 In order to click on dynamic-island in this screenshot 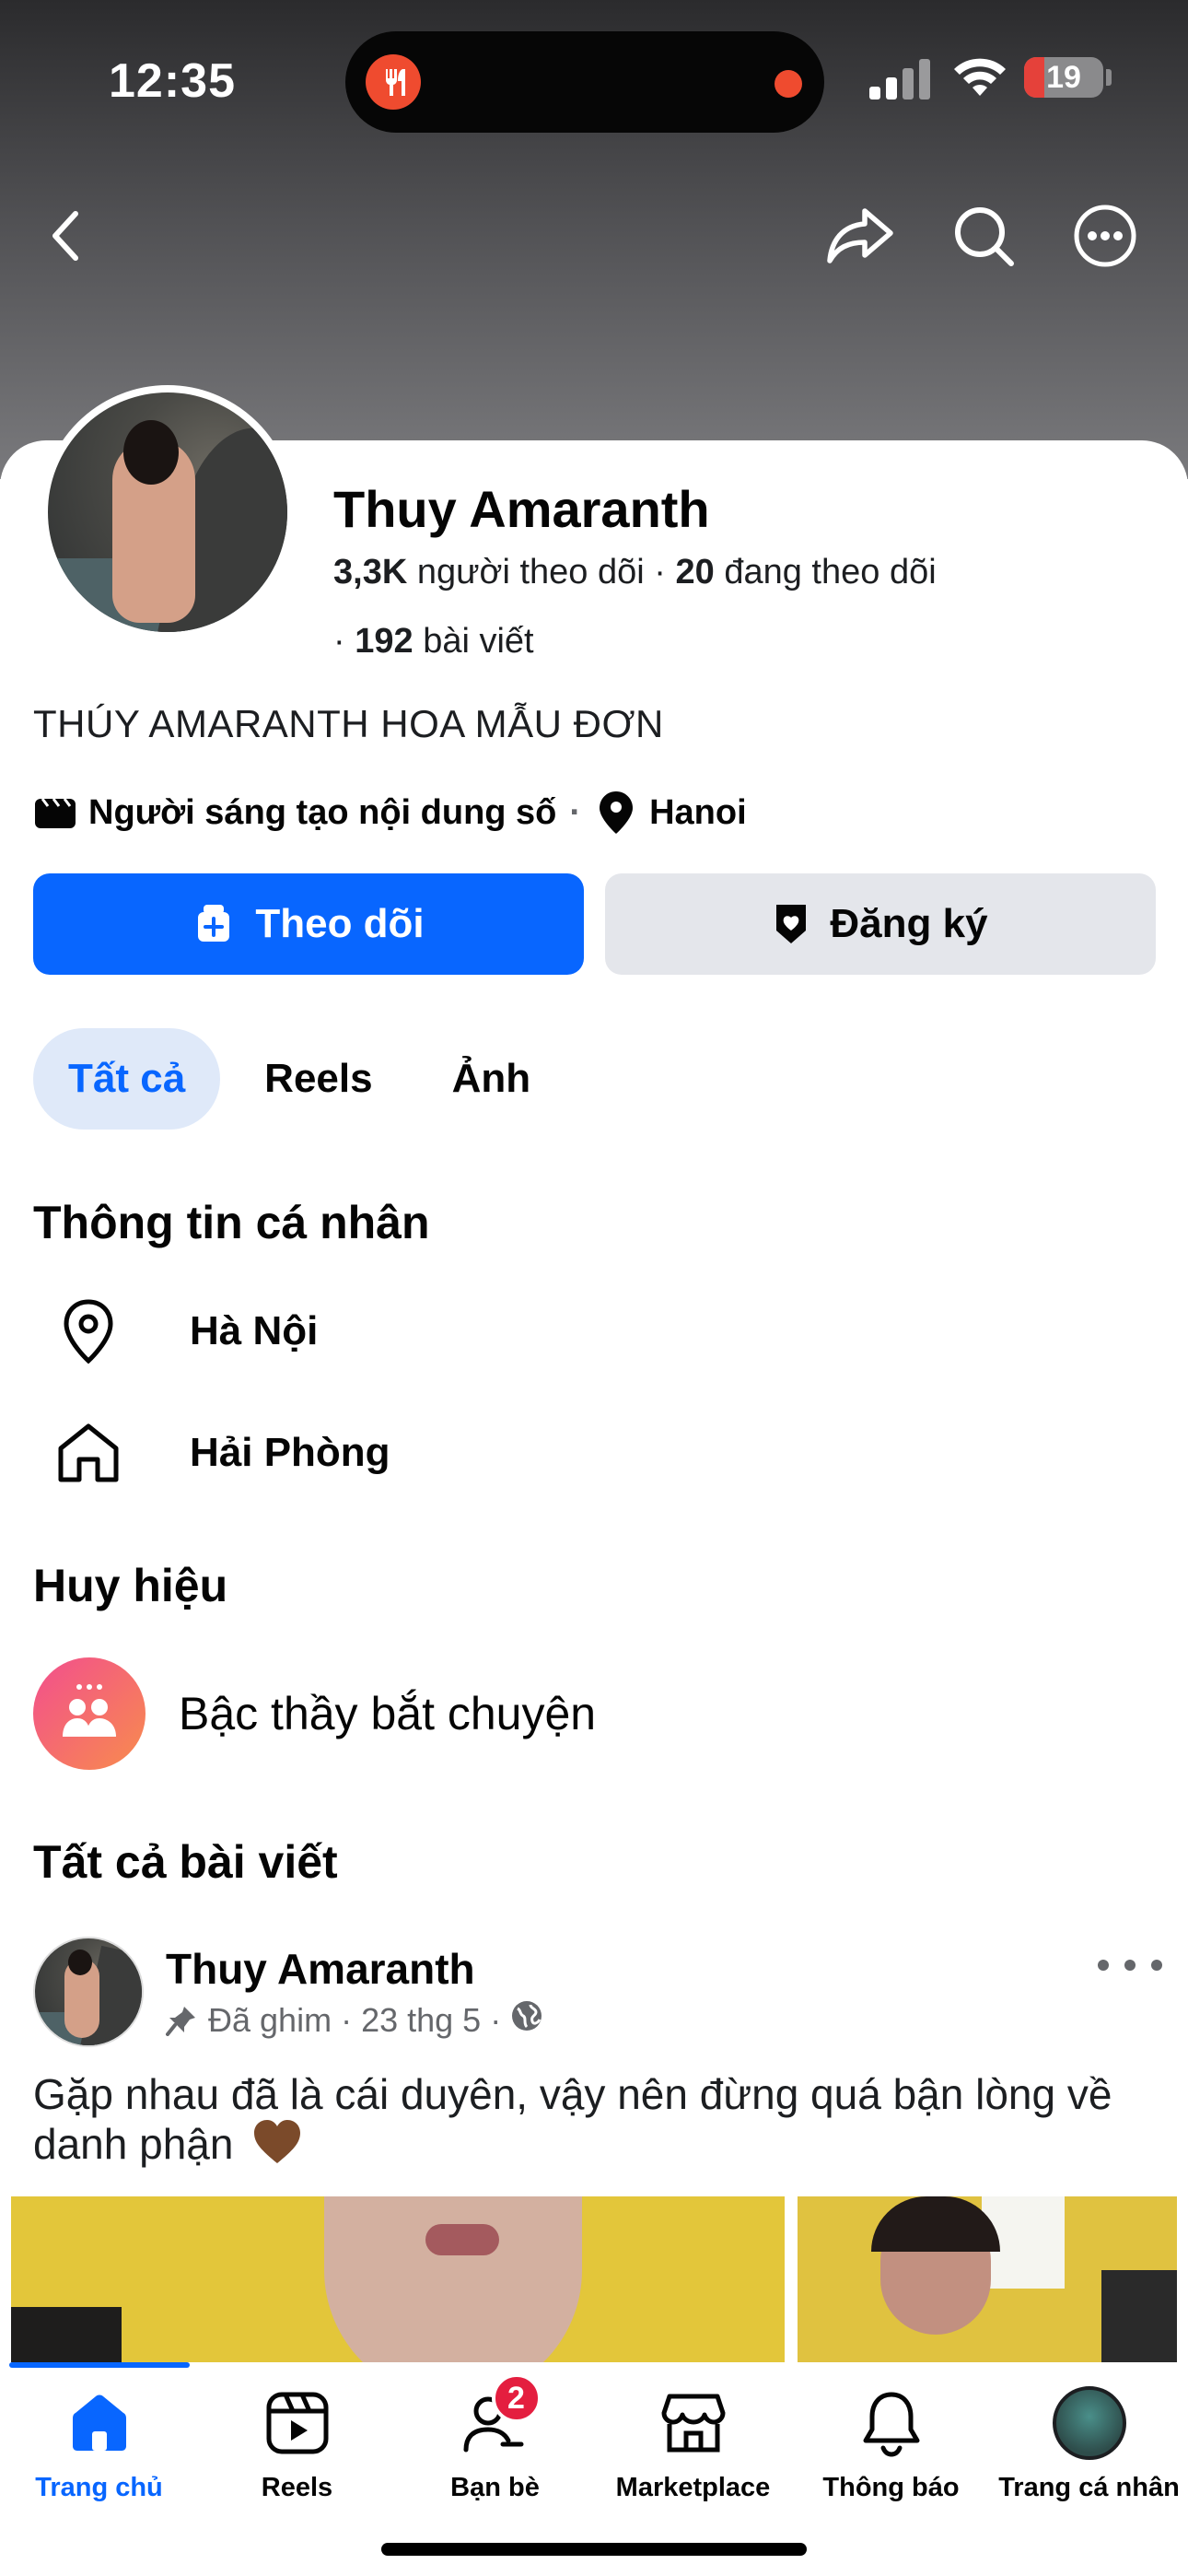, I will do `click(584, 82)`.